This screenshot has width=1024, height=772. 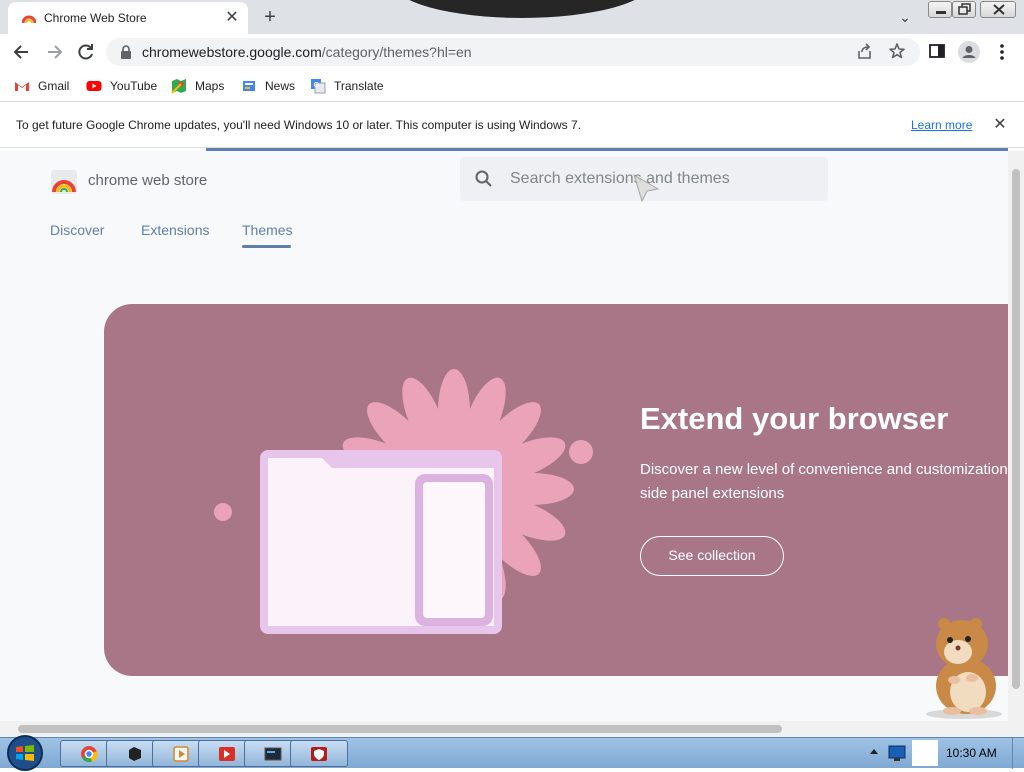 I want to click on restore-icon, so click(x=964, y=9).